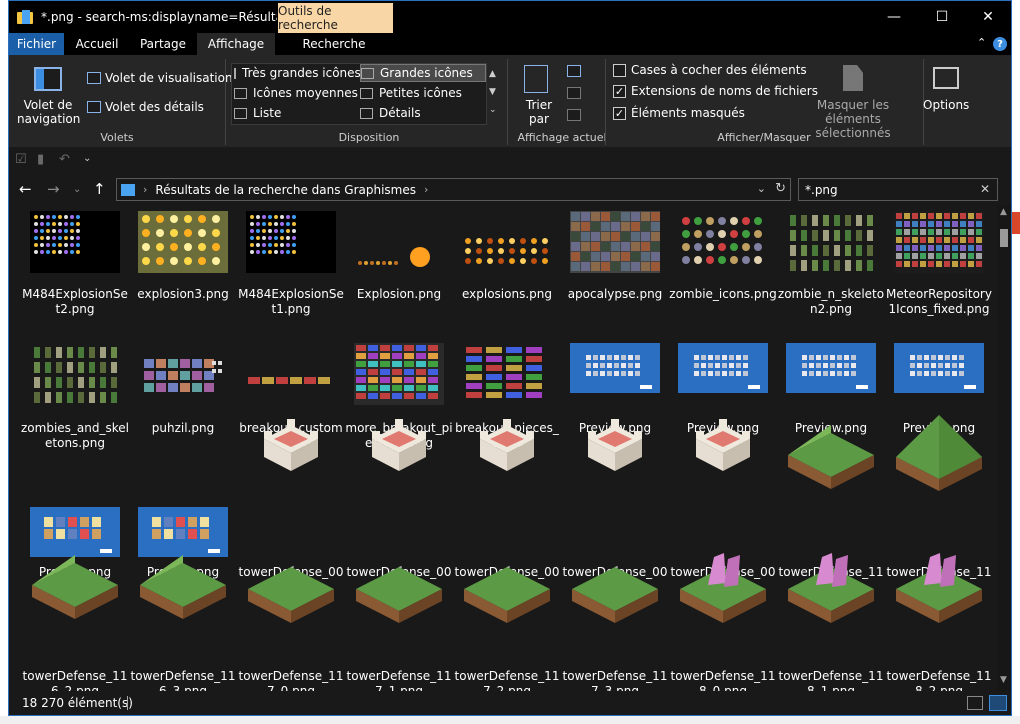 The height and width of the screenshot is (724, 1020). I want to click on file-name: zombie_icons.png, so click(723, 294).